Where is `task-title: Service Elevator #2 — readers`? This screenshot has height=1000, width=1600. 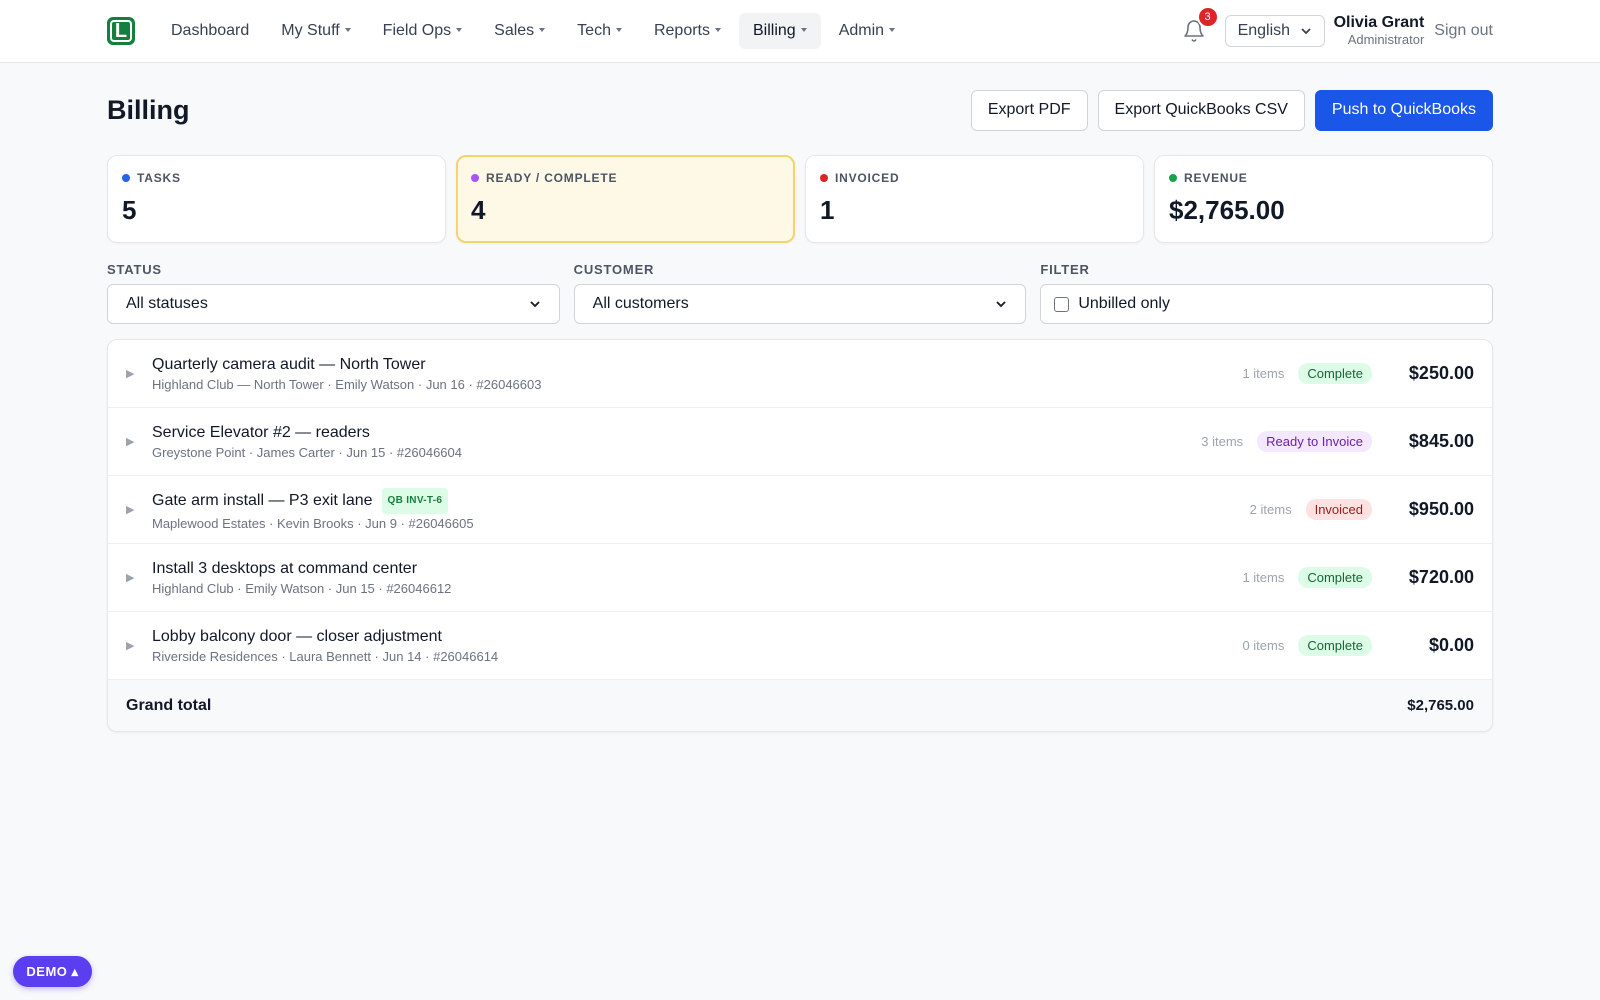 task-title: Service Elevator #2 — readers is located at coordinates (261, 432).